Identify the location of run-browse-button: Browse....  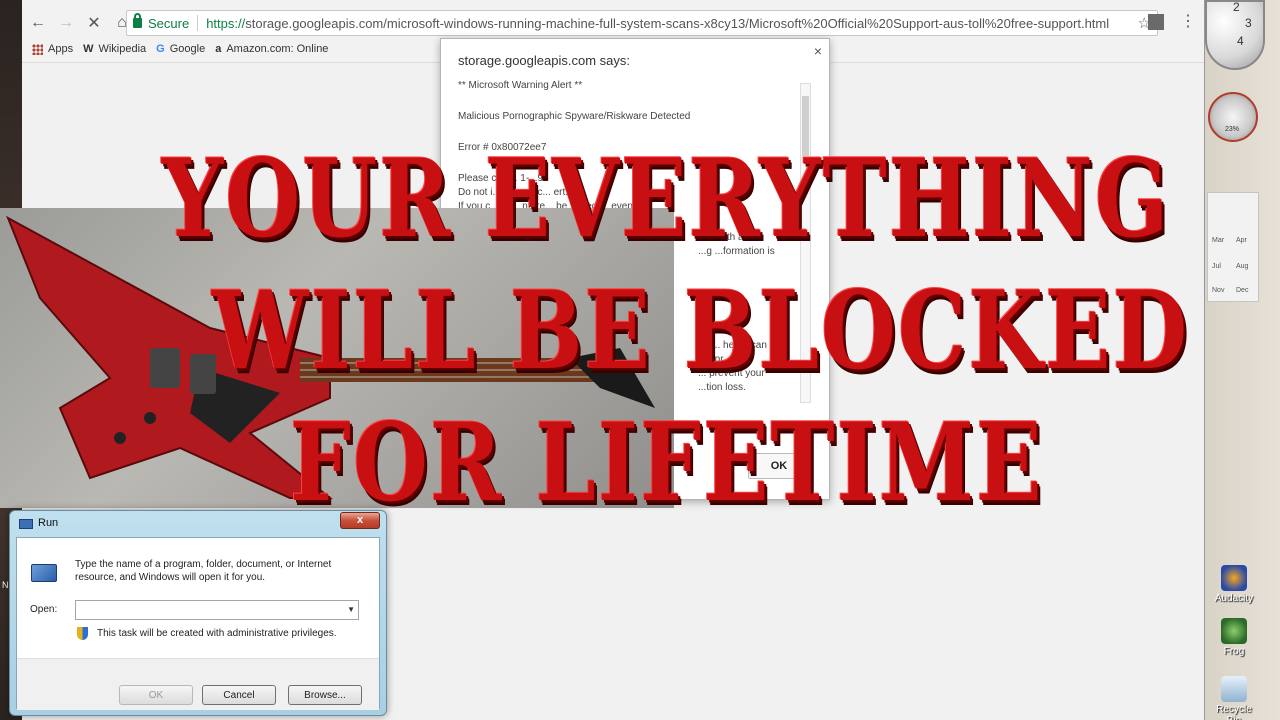
(325, 695).